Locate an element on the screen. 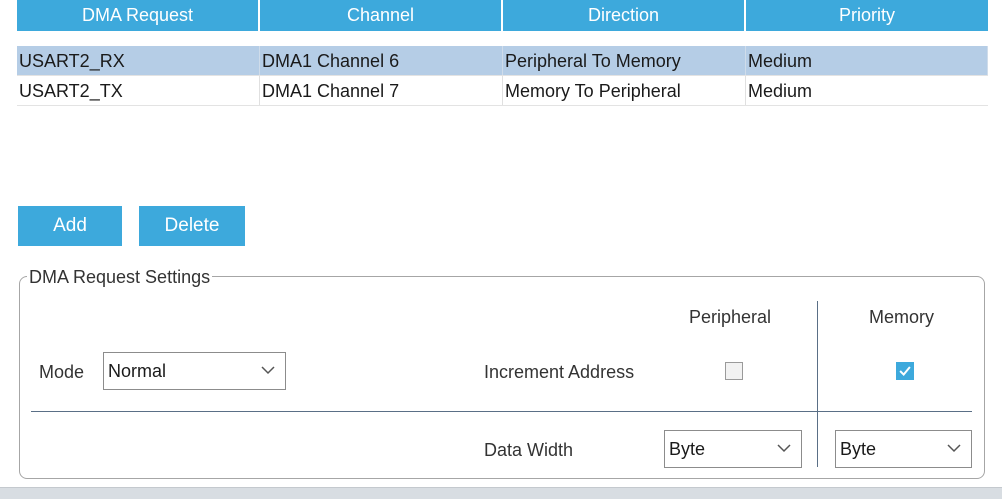 The height and width of the screenshot is (499, 1002). header-channel: Channel is located at coordinates (381, 15).